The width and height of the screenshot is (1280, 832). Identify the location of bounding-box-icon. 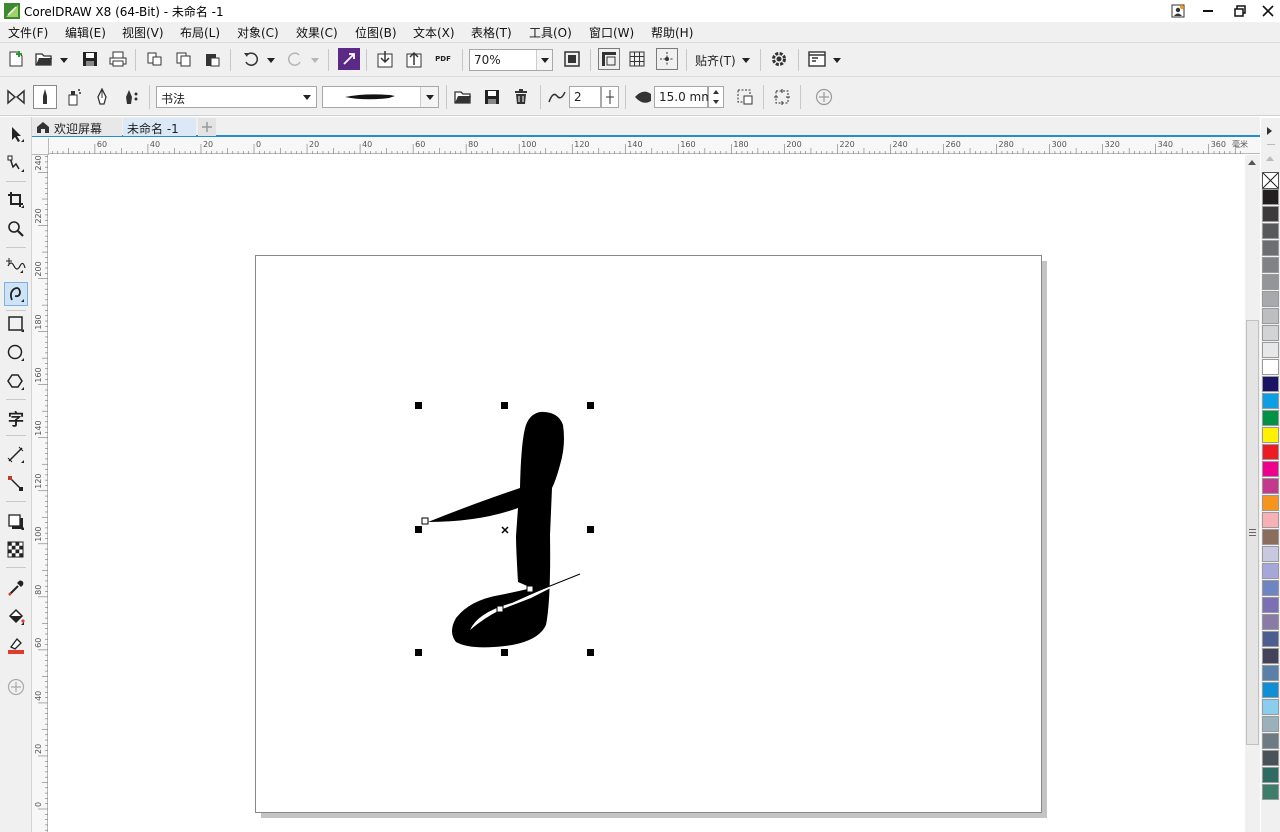
(782, 97).